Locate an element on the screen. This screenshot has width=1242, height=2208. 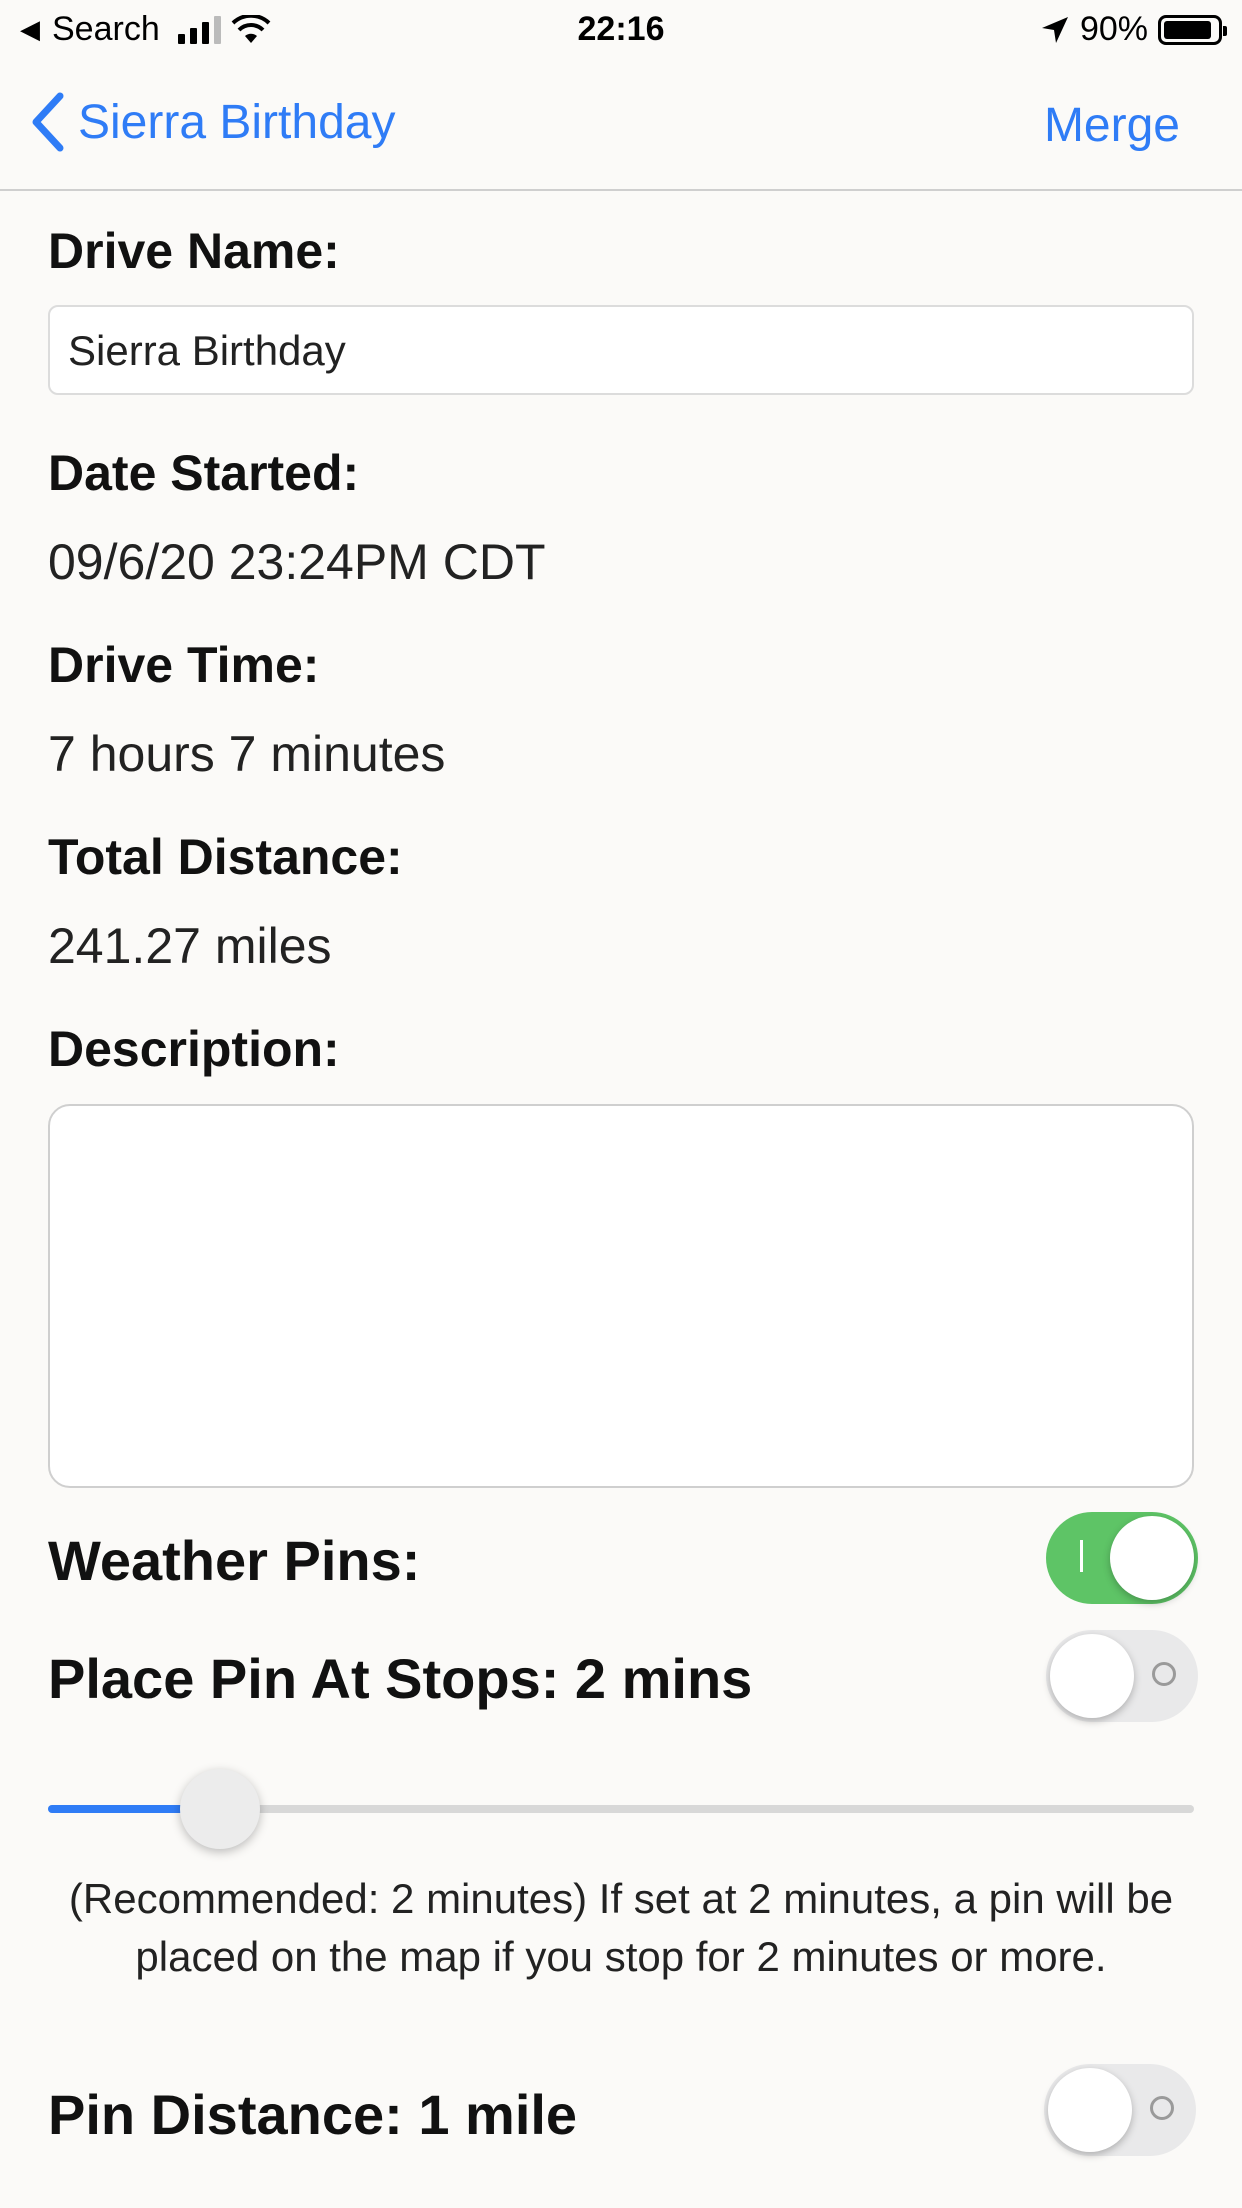
pin-distance-label: Pin Distance: 1 mile is located at coordinates (313, 2114).